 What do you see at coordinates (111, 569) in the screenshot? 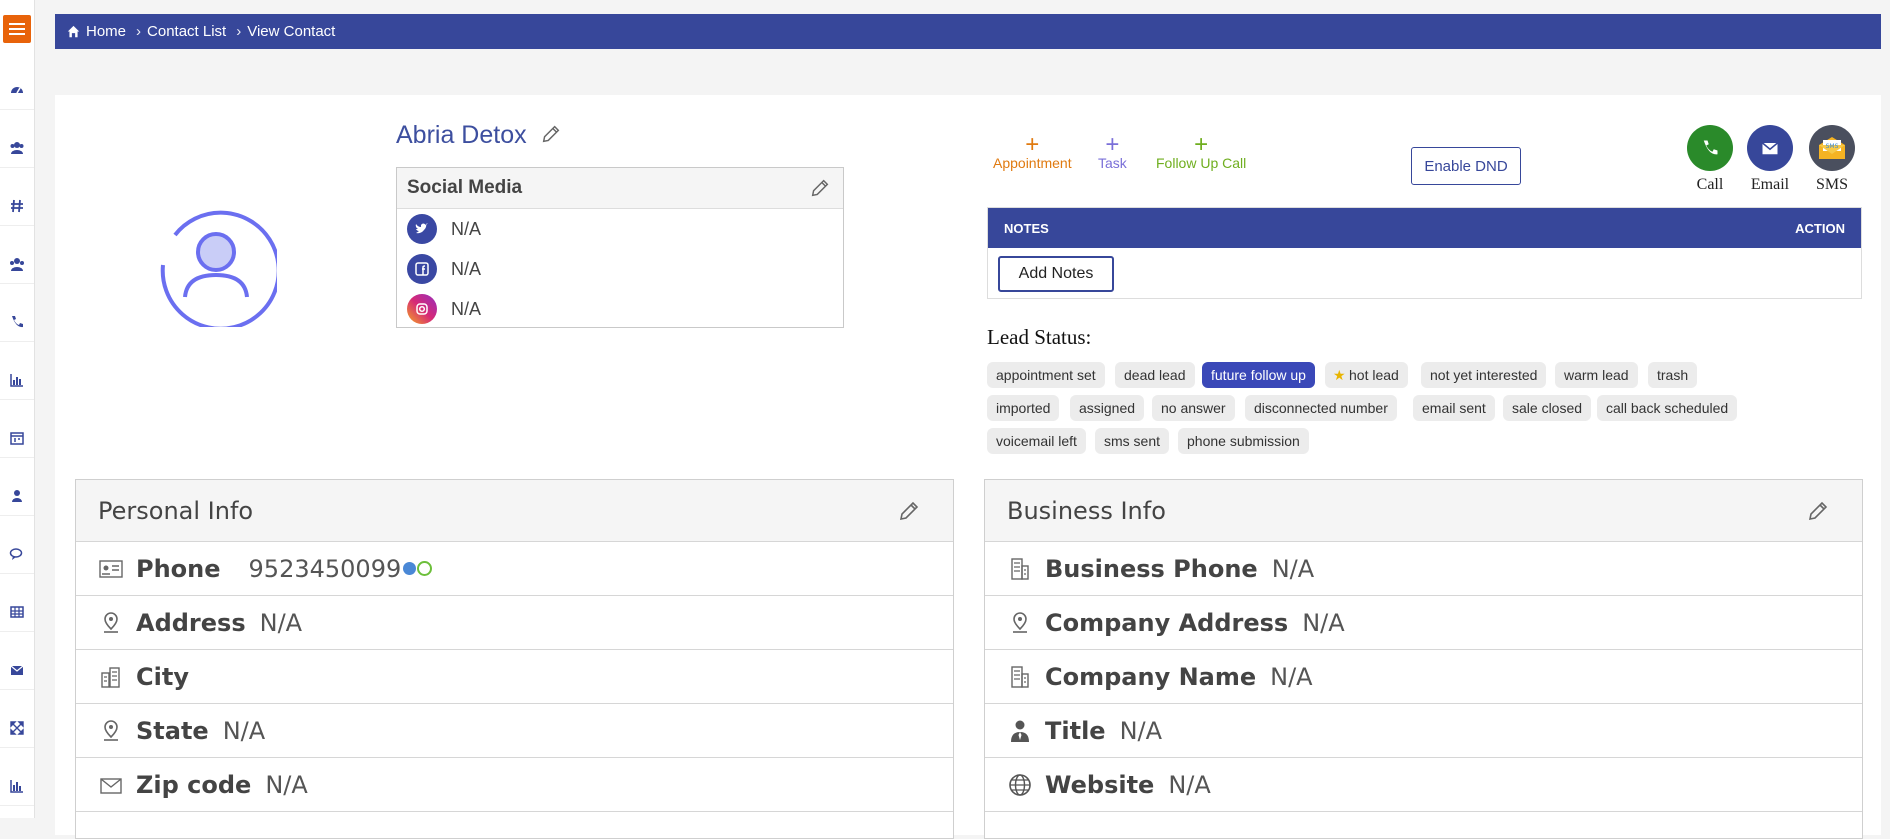
I see `id-card-icon` at bounding box center [111, 569].